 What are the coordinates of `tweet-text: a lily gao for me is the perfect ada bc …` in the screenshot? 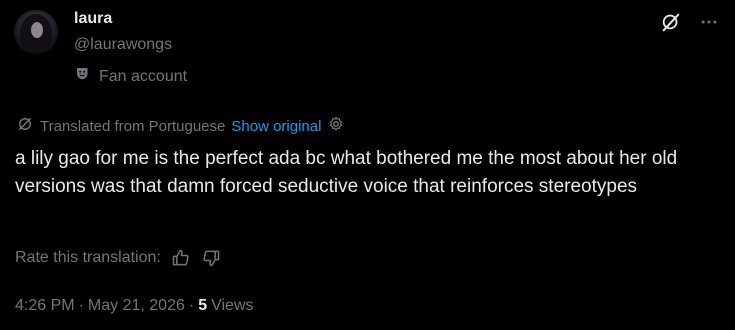 It's located at (346, 172).